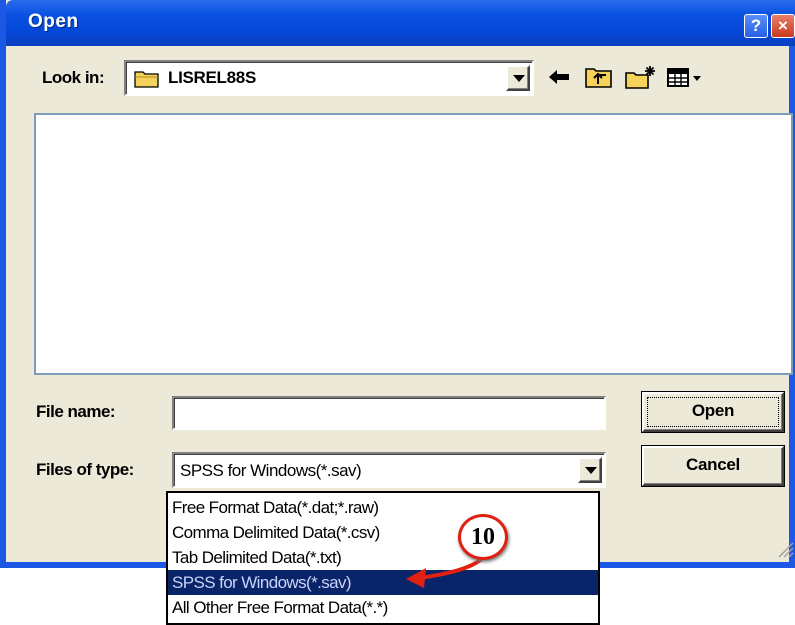  What do you see at coordinates (785, 549) in the screenshot?
I see `resize-grip-icon` at bounding box center [785, 549].